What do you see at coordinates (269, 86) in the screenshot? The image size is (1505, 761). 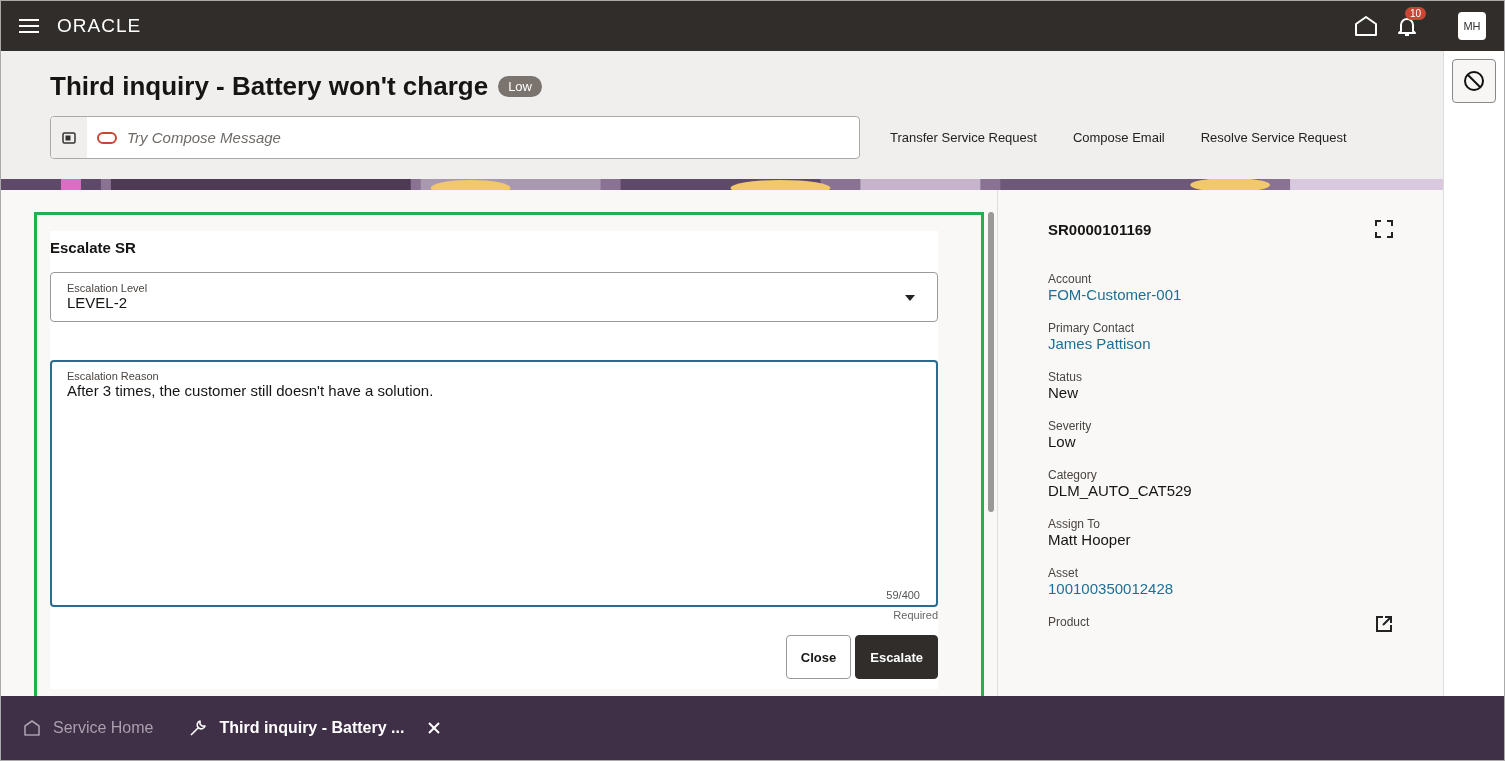 I see `page-title: Third inquiry - Battery won't charge` at bounding box center [269, 86].